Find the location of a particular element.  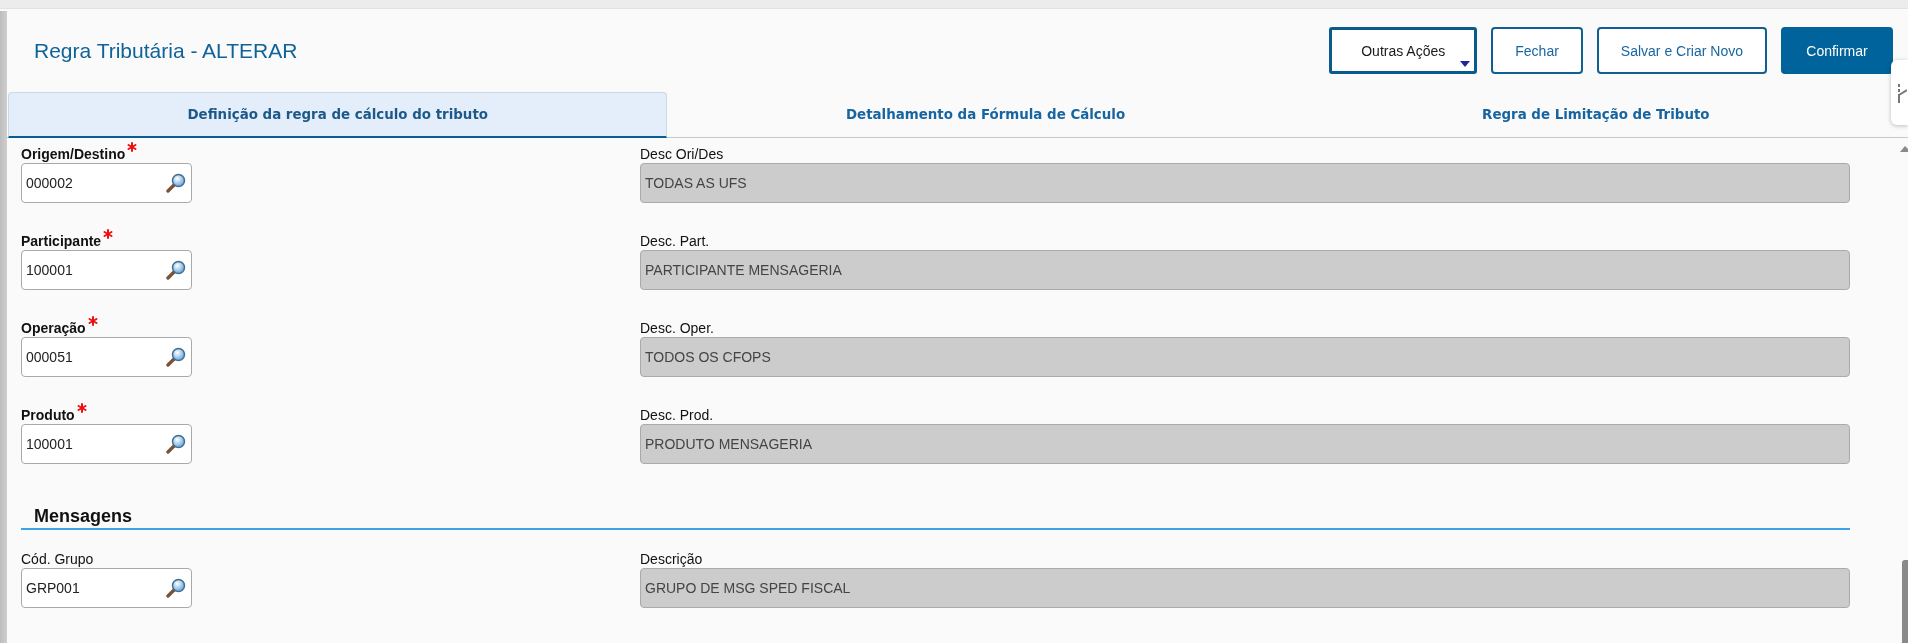

field-label: Desc. Part. is located at coordinates (675, 241).